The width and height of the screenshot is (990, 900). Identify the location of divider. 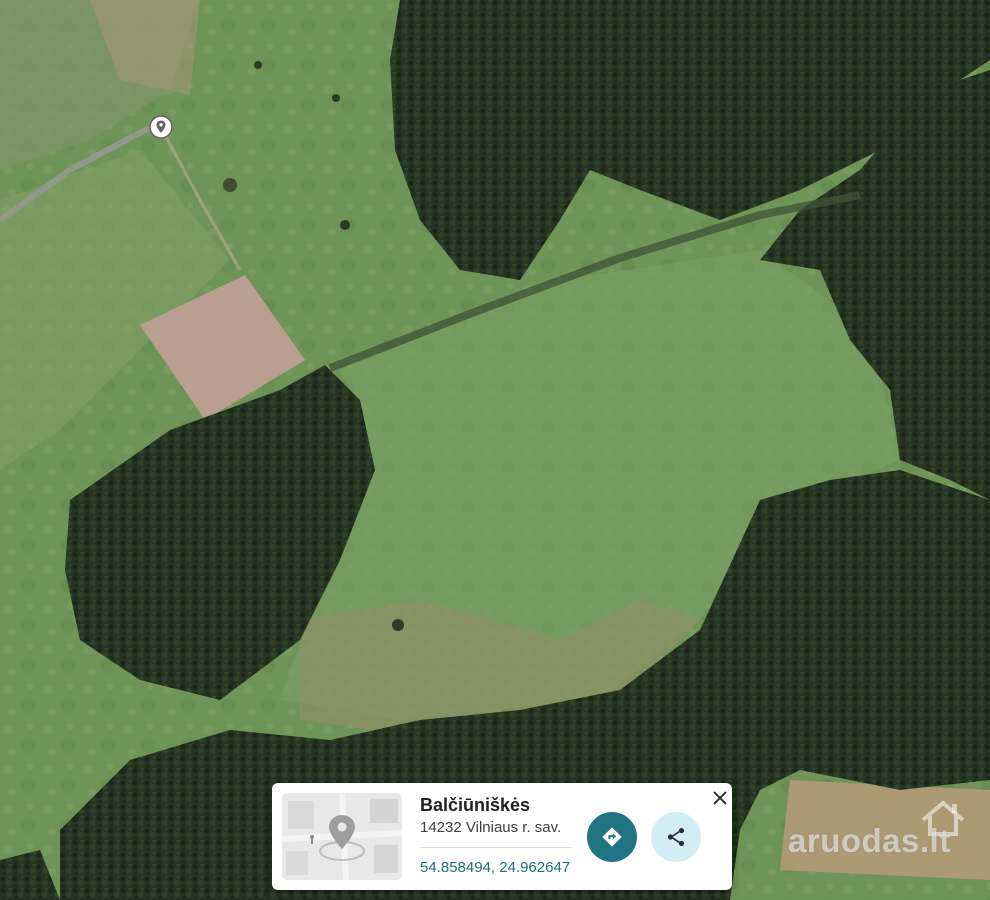
(496, 847).